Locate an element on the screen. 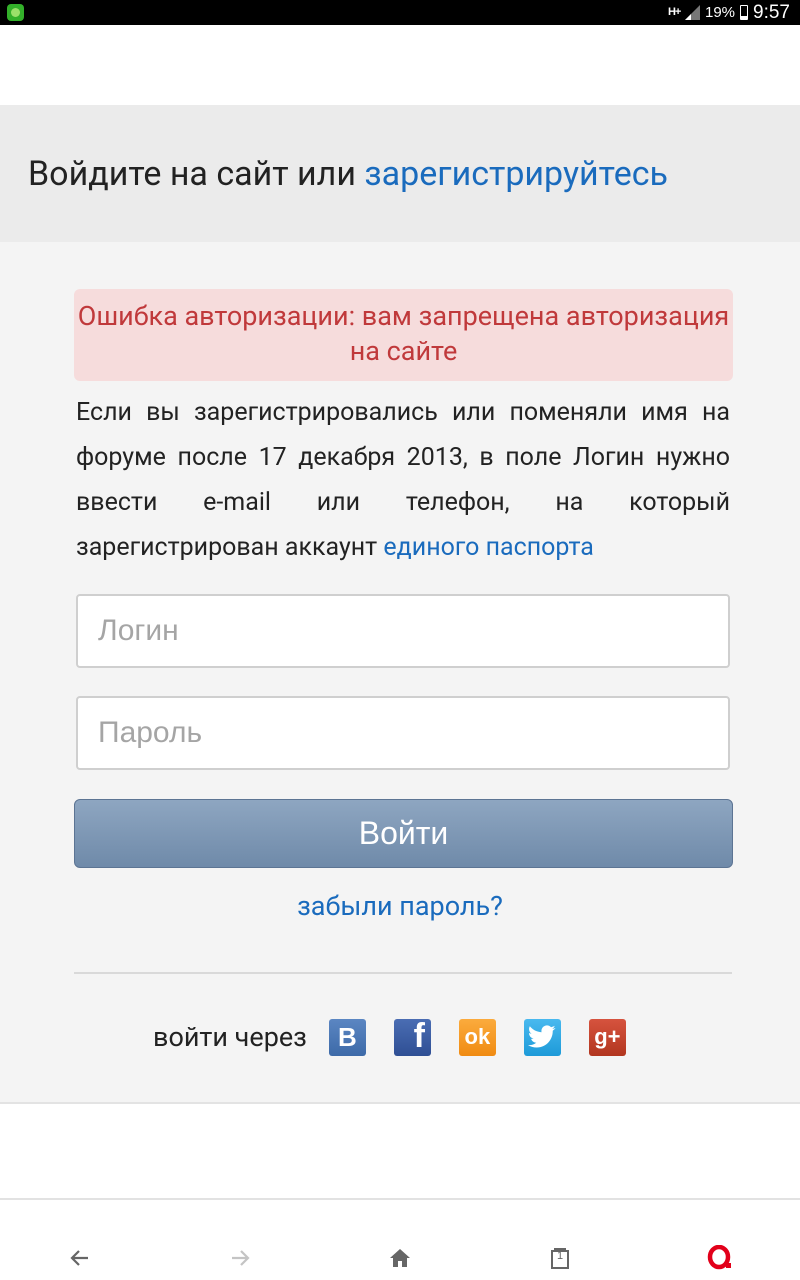  title-prefix: Войдите на сайт или is located at coordinates (196, 173).